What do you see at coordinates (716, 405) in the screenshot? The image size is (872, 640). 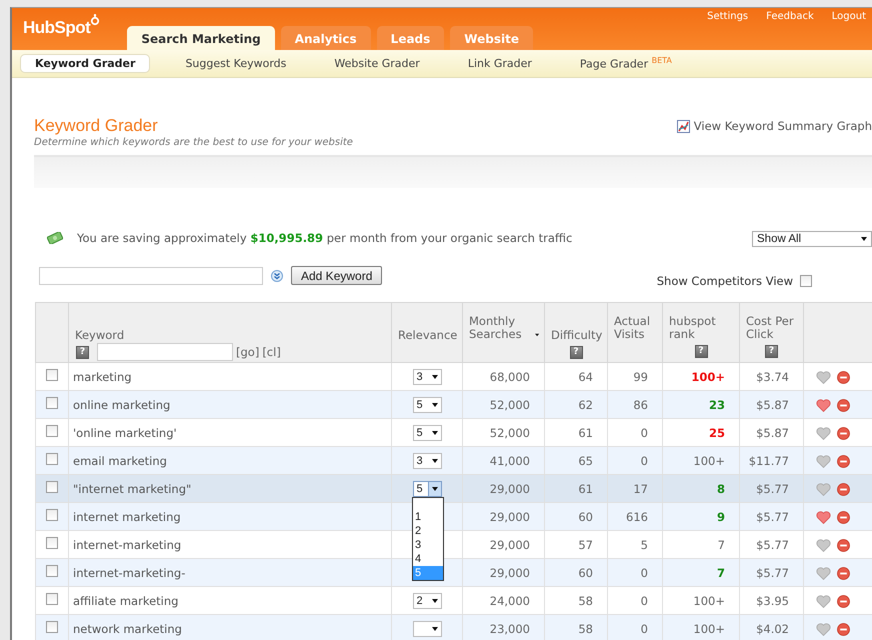 I see `rank-cell: 23` at bounding box center [716, 405].